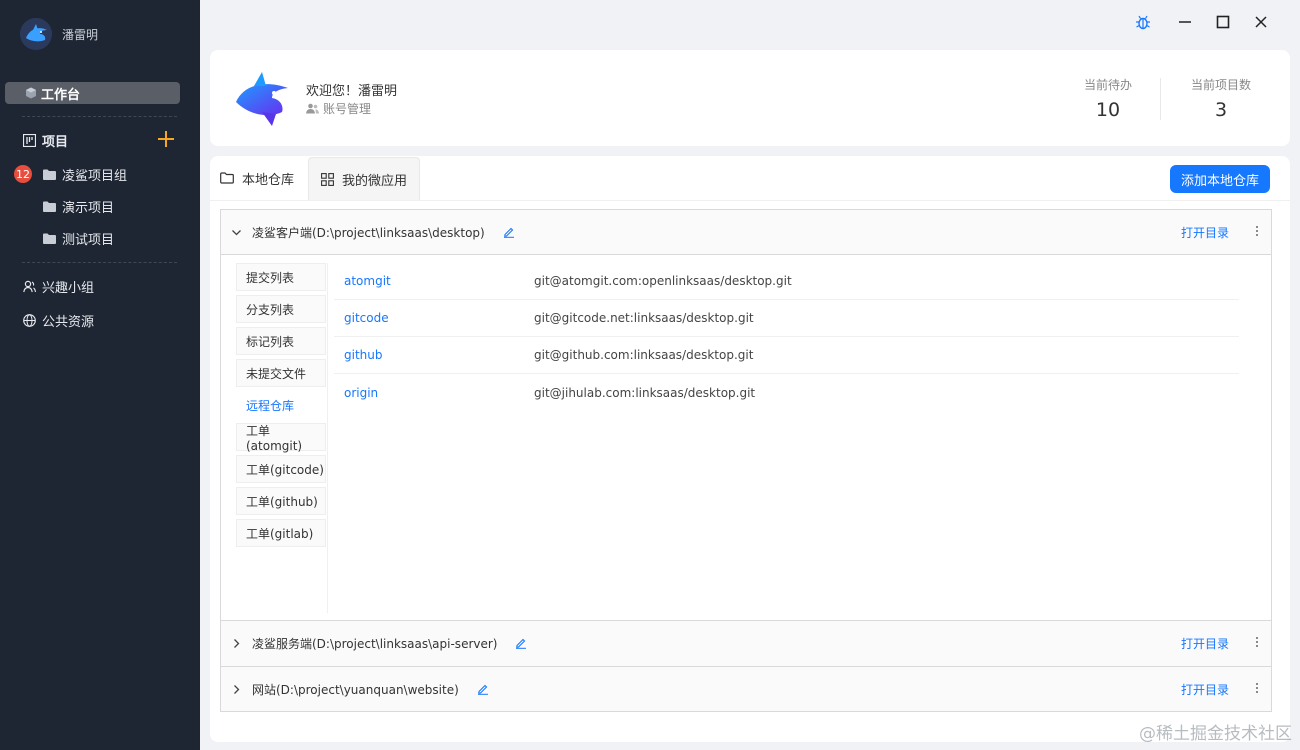 The width and height of the screenshot is (1300, 750). I want to click on tab-label: 我的微应用, so click(375, 181).